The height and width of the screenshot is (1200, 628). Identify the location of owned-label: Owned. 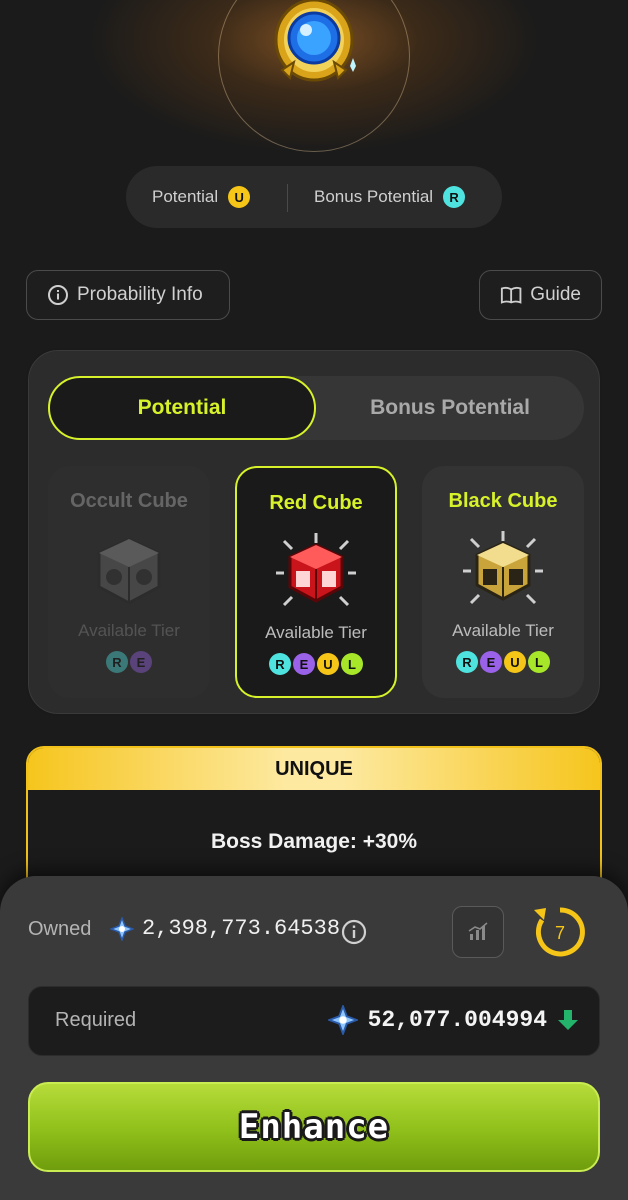
(60, 929).